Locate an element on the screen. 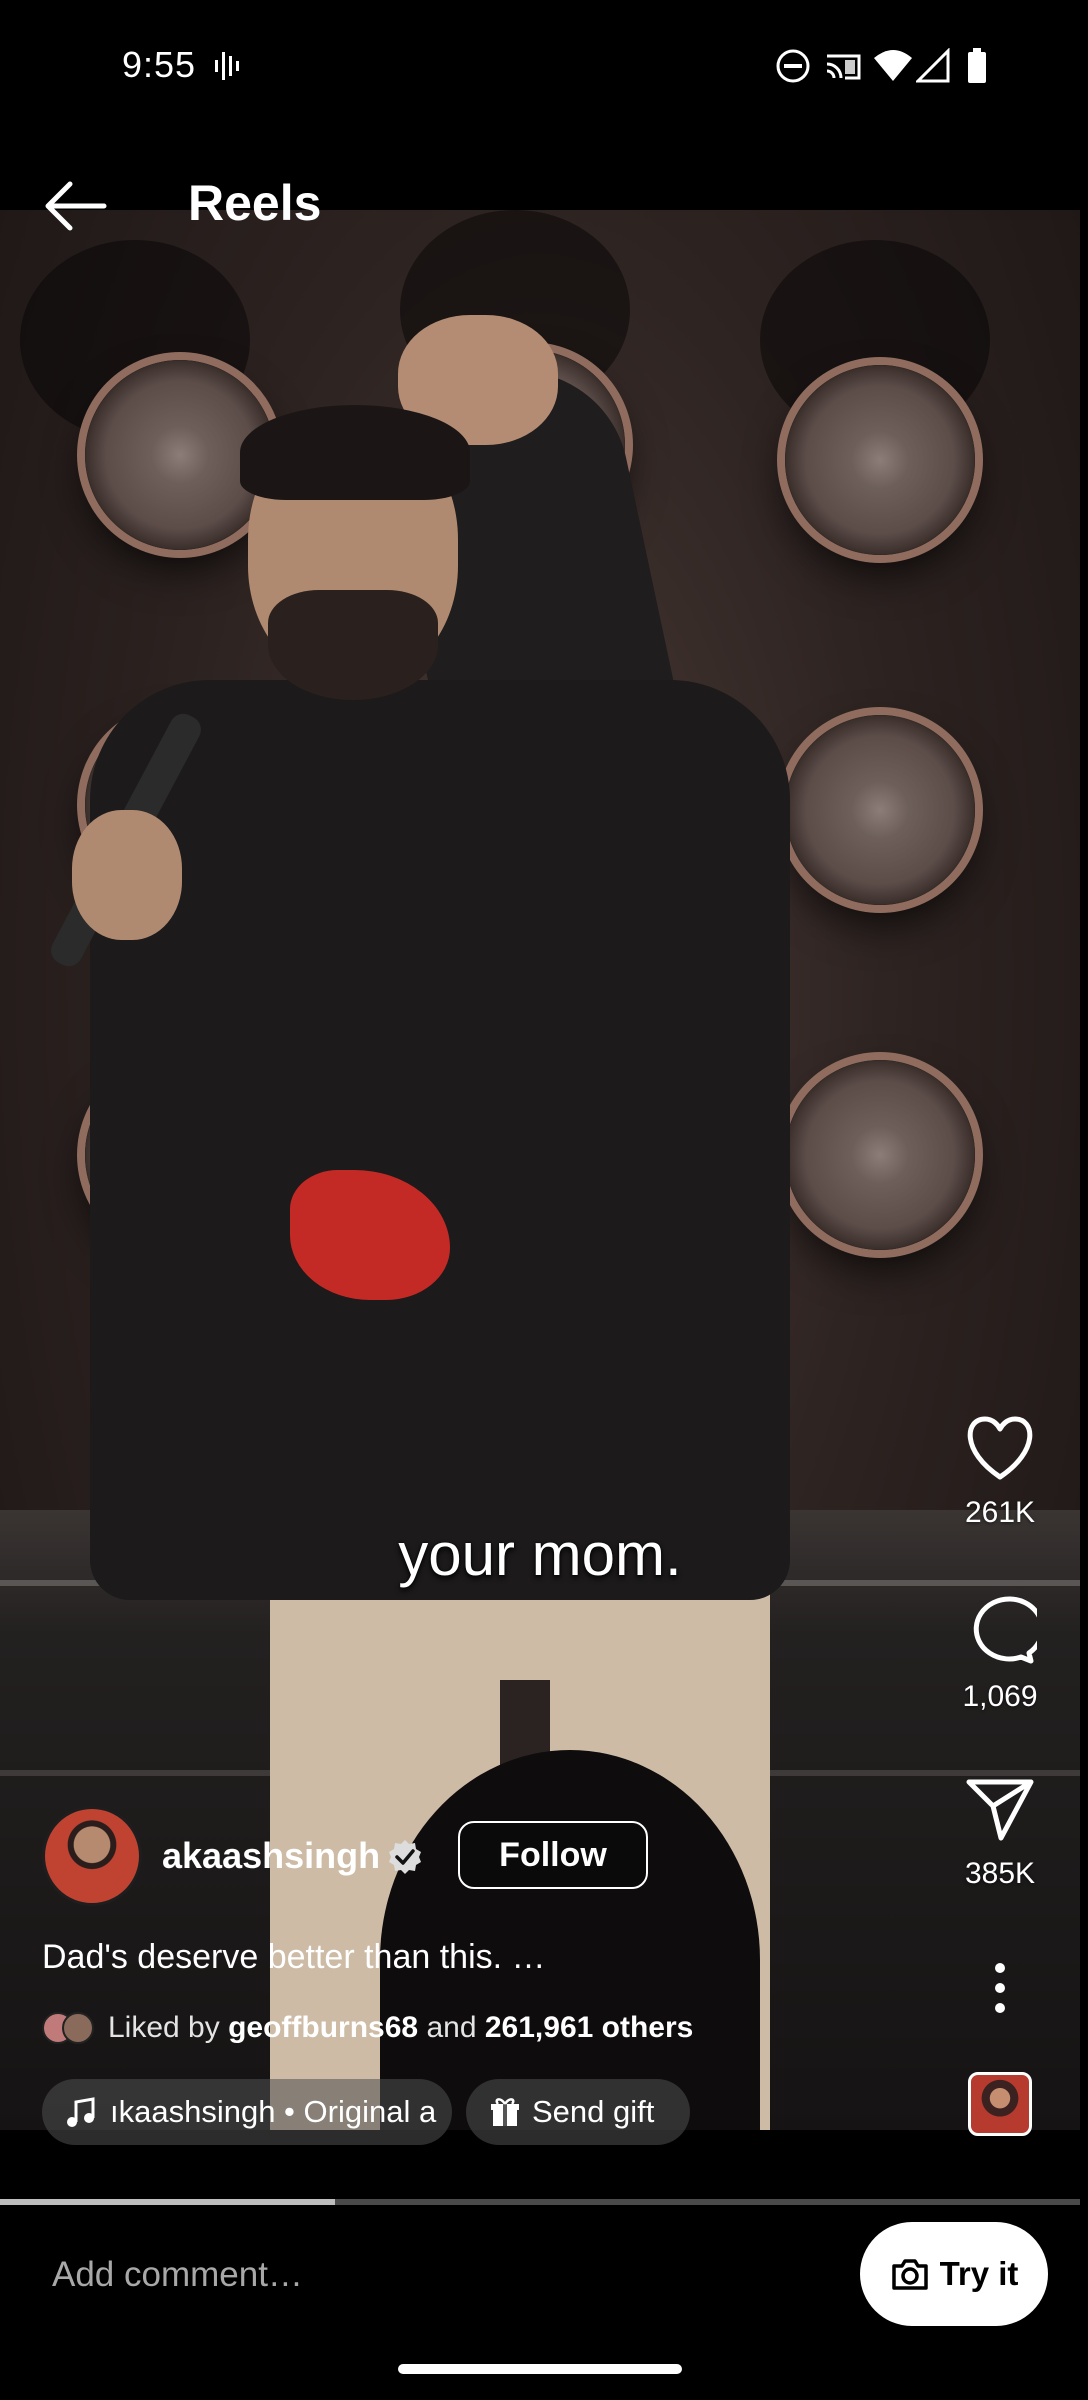 The image size is (1088, 2400). cast-icon is located at coordinates (843, 67).